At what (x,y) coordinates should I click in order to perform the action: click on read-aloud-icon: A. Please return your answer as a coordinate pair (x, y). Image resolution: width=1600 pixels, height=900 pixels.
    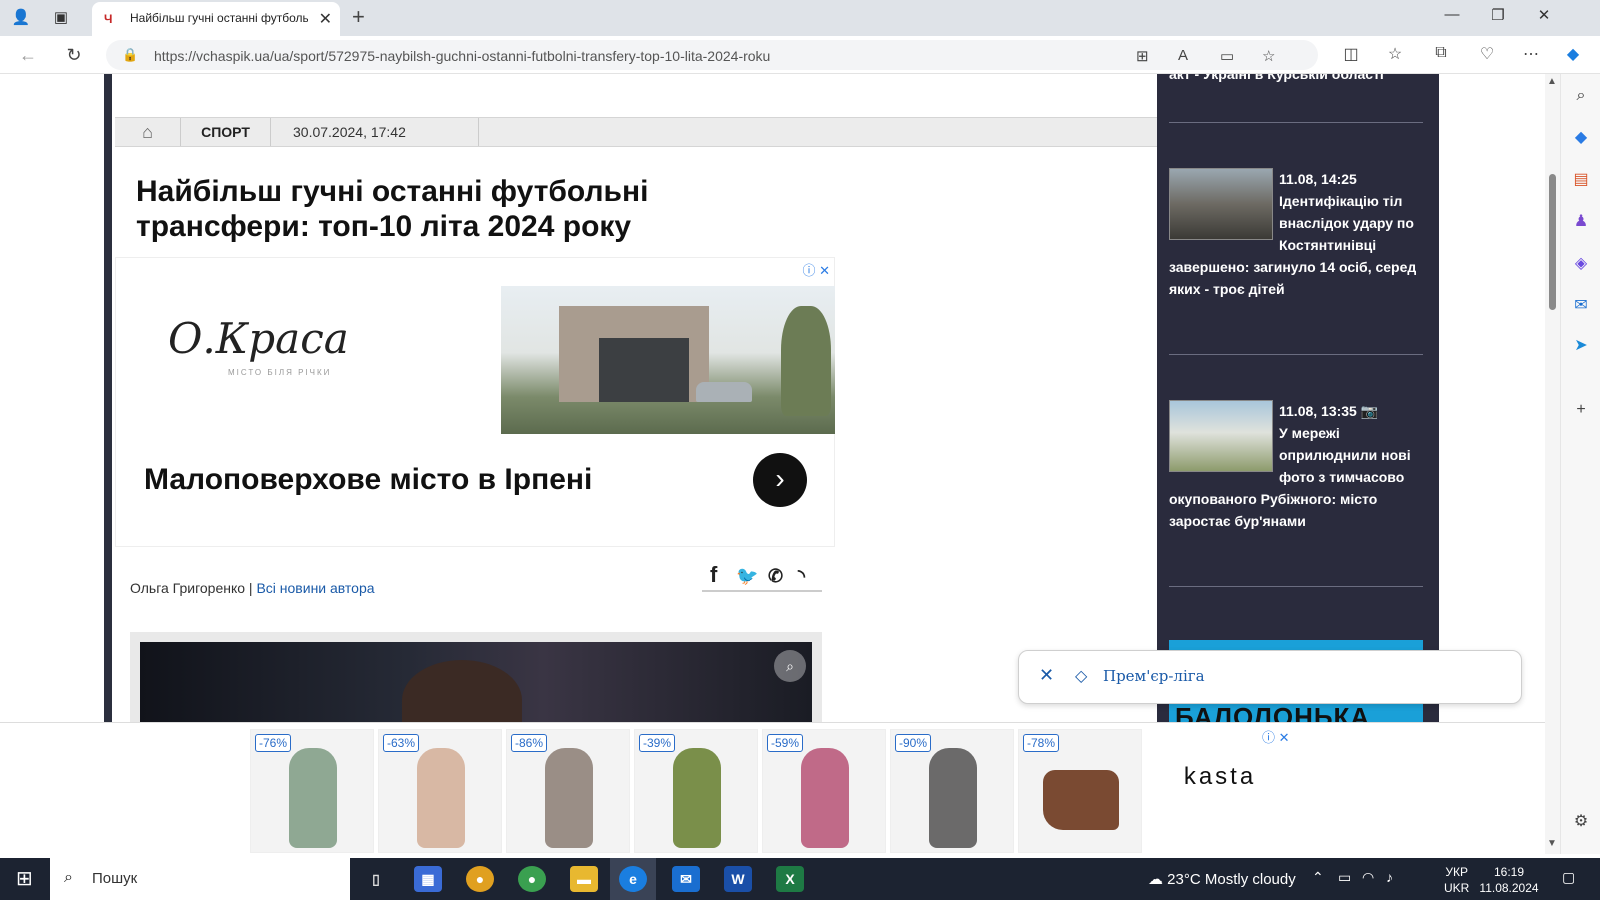
    Looking at the image, I should click on (1183, 55).